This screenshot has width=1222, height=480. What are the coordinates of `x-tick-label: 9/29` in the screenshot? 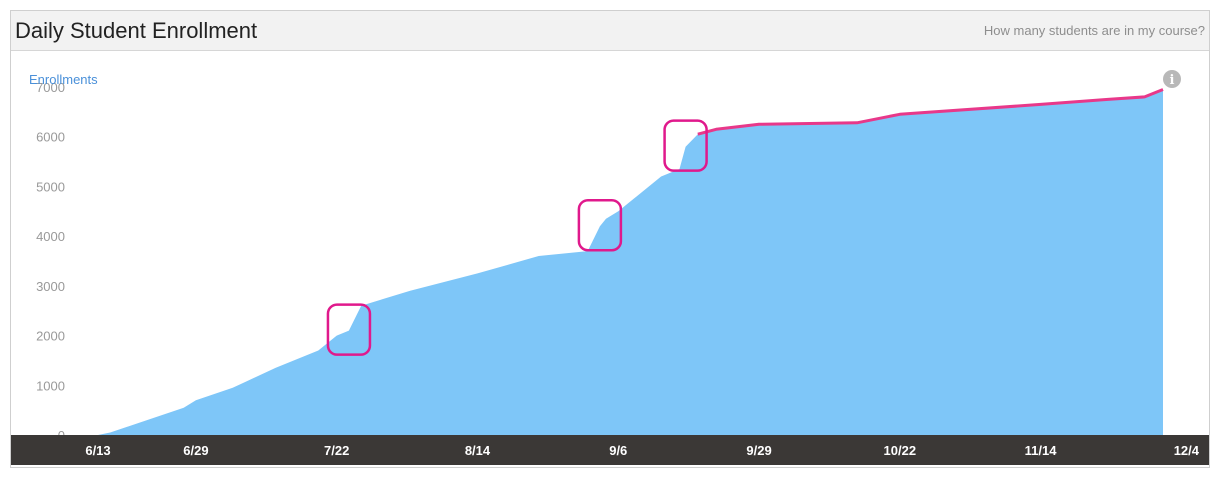 It's located at (758, 450).